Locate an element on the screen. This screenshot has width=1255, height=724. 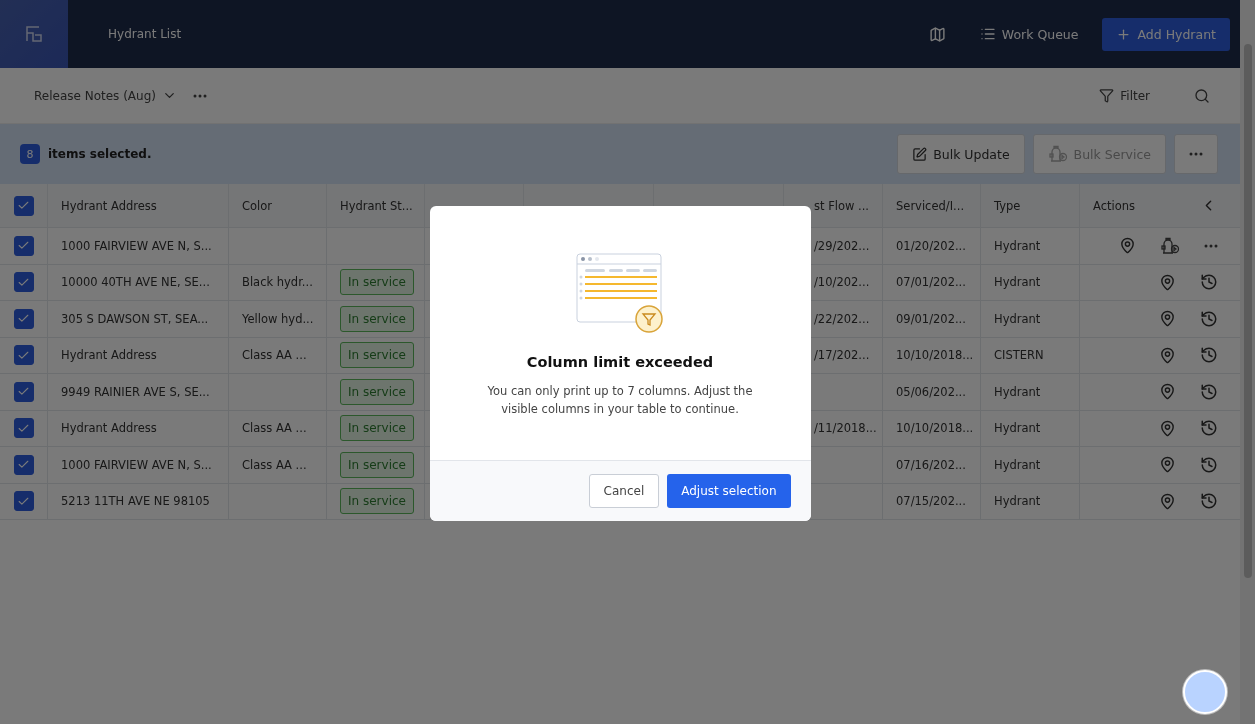
view-dropdown: Release Notes (Aug) is located at coordinates (105, 95).